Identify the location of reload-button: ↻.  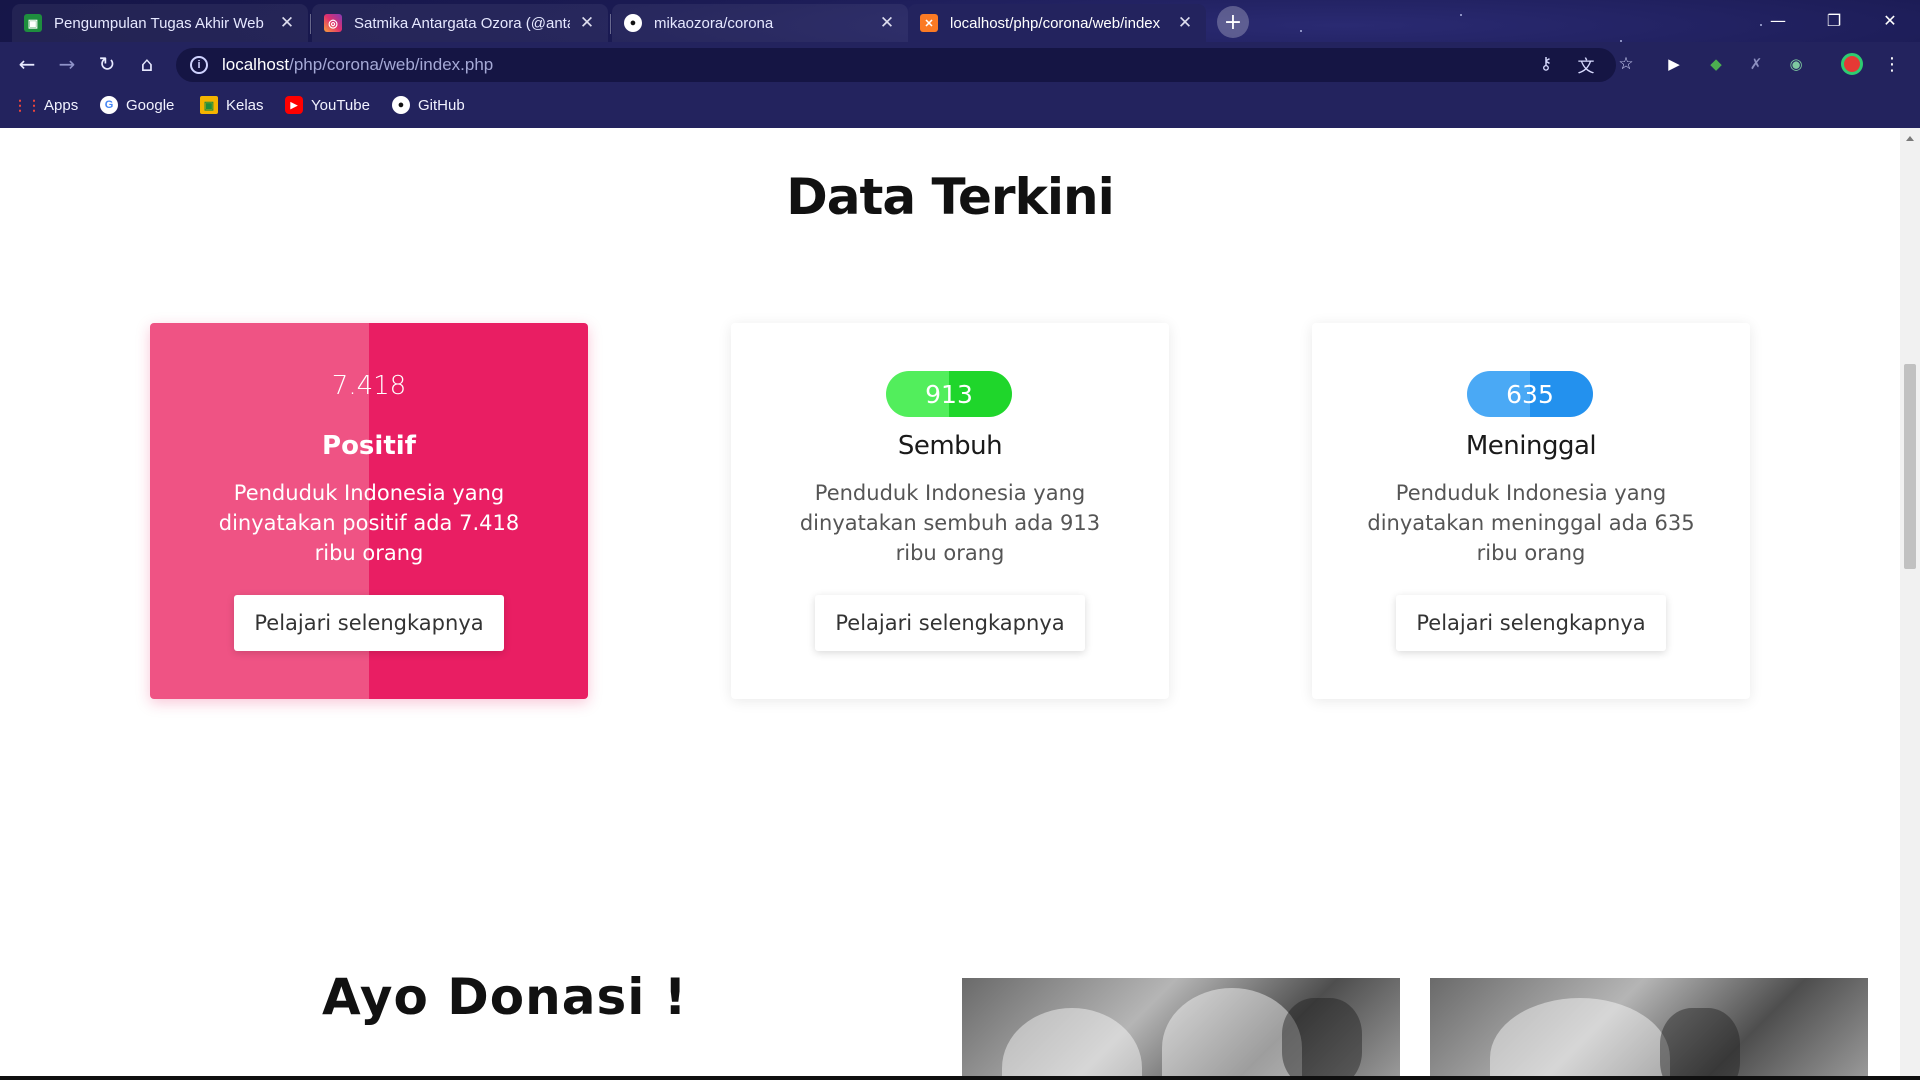
(107, 64).